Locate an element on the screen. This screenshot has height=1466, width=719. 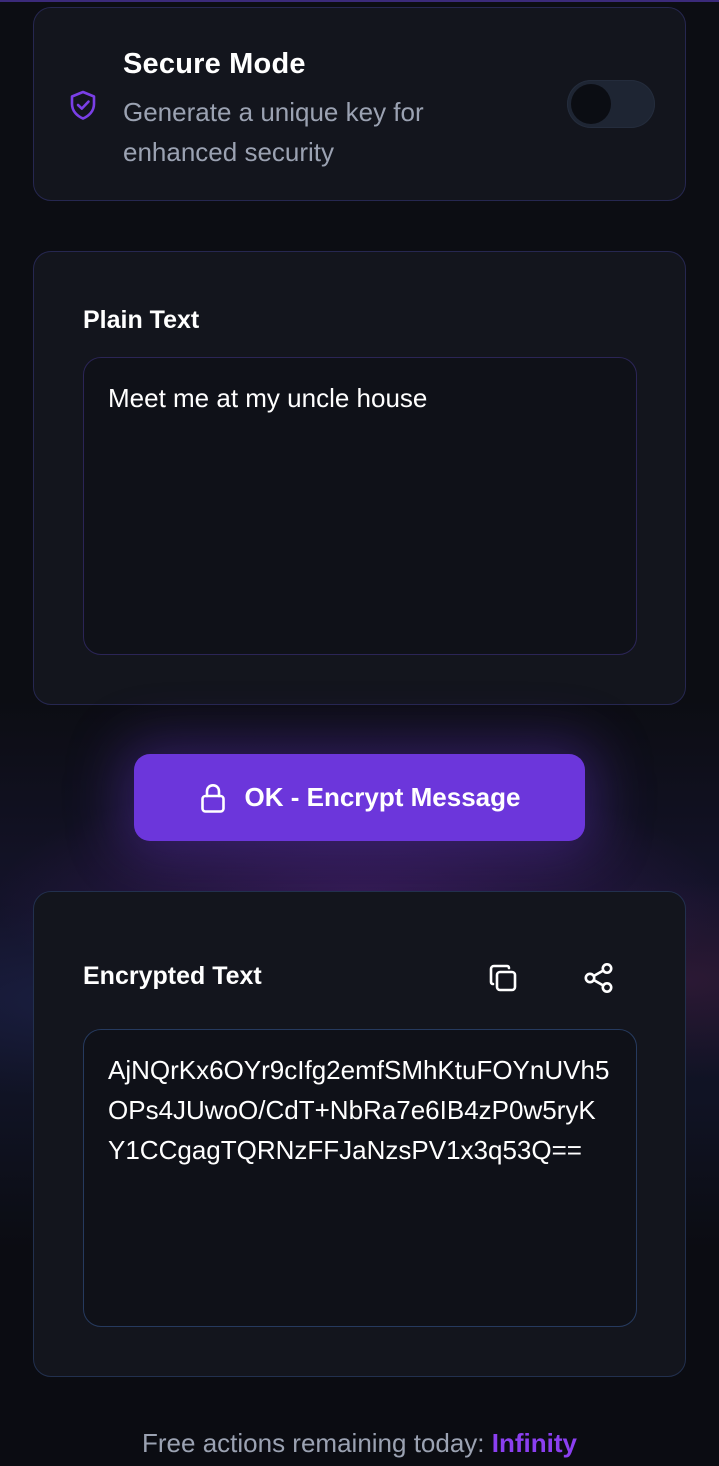
lock-icon is located at coordinates (212, 798).